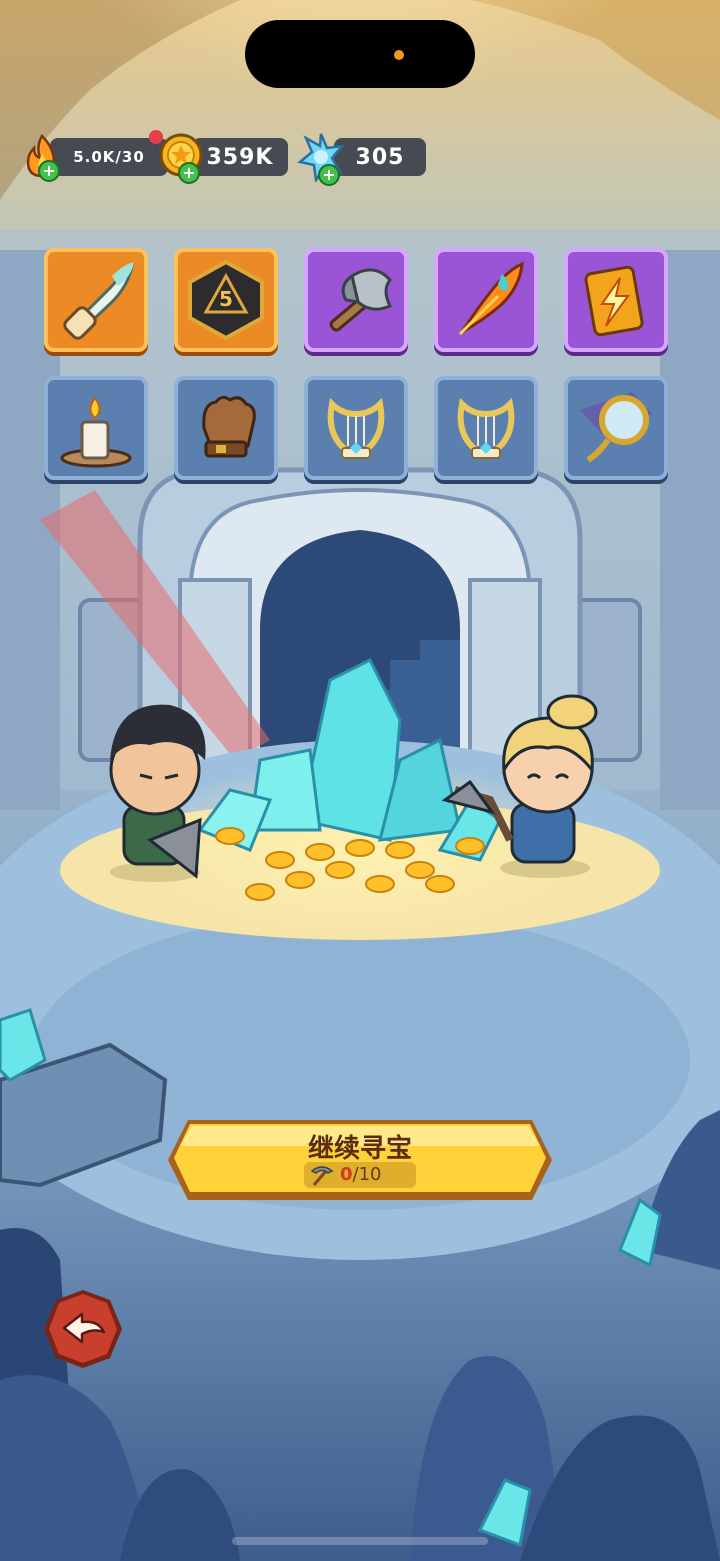  Describe the element at coordinates (229, 426) in the screenshot. I see `leather-glove-icon` at that location.